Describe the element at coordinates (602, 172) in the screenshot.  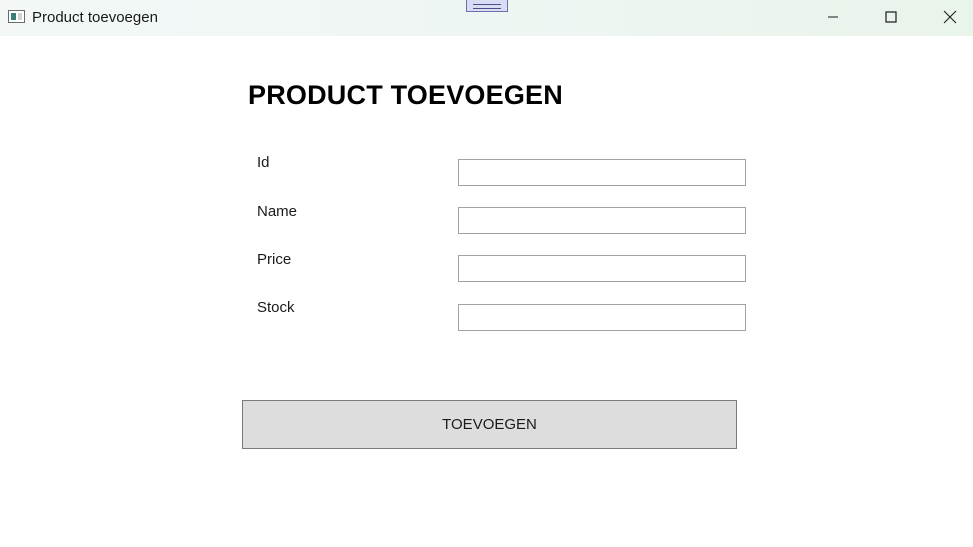
I see `id-field` at that location.